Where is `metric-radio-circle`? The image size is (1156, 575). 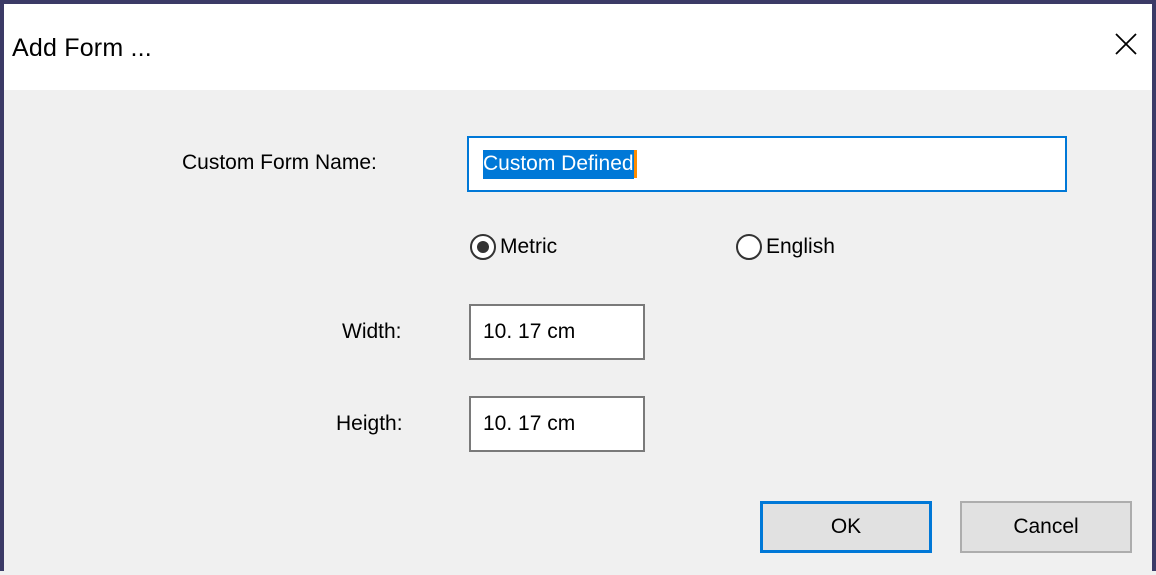
metric-radio-circle is located at coordinates (483, 247).